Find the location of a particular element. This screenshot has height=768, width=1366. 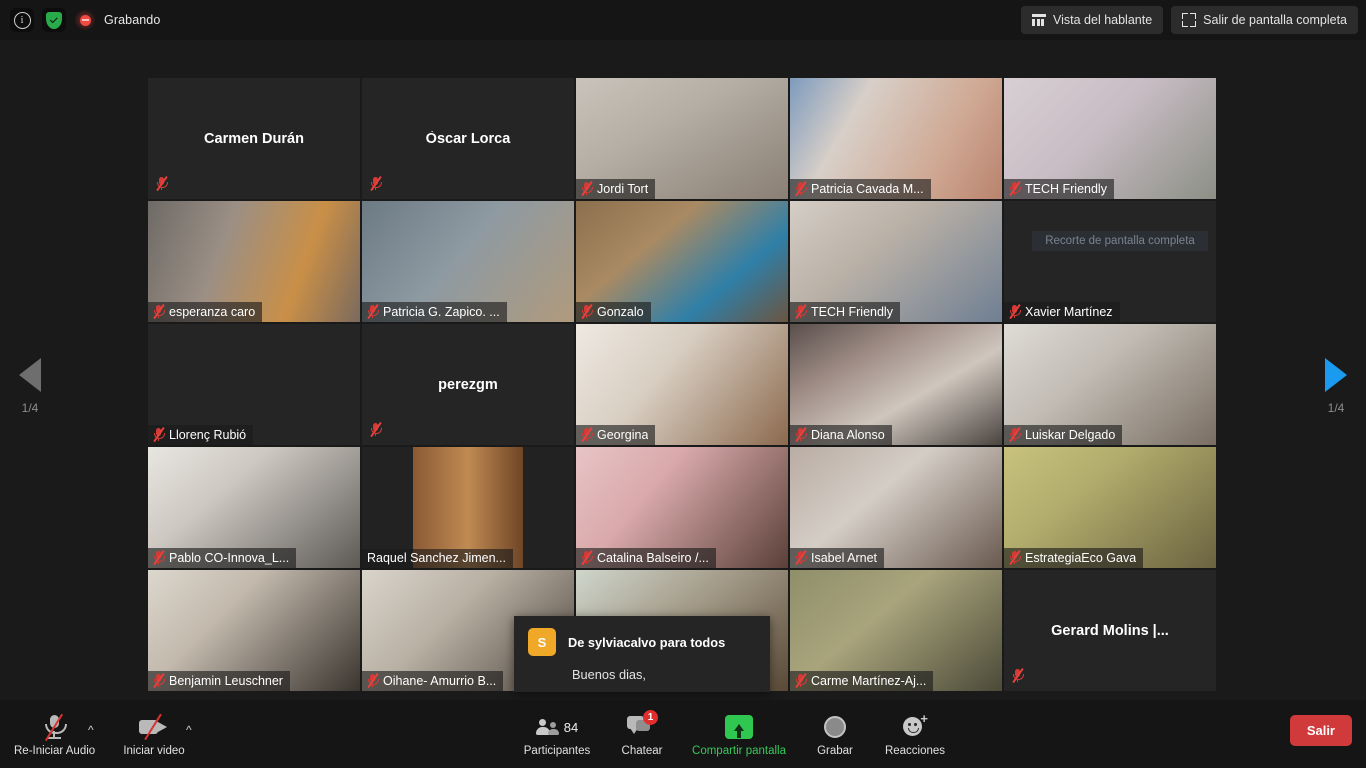

participant-name-plate: Gonzalo is located at coordinates (613, 312).